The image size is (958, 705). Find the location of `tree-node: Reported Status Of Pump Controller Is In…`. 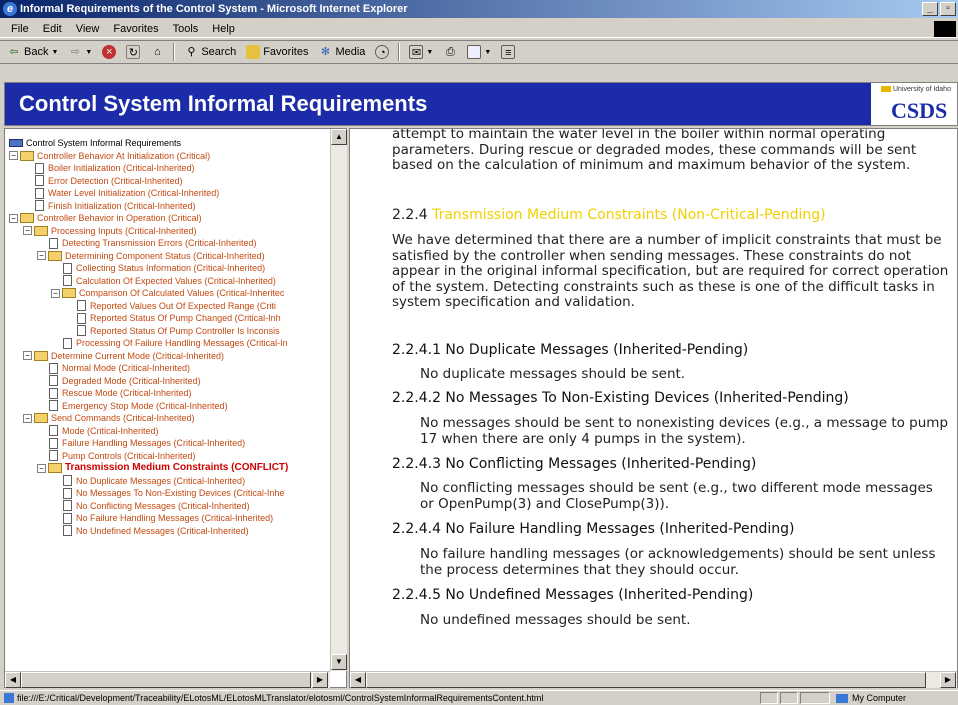

tree-node: Reported Status Of Pump Controller Is In… is located at coordinates (178, 331).